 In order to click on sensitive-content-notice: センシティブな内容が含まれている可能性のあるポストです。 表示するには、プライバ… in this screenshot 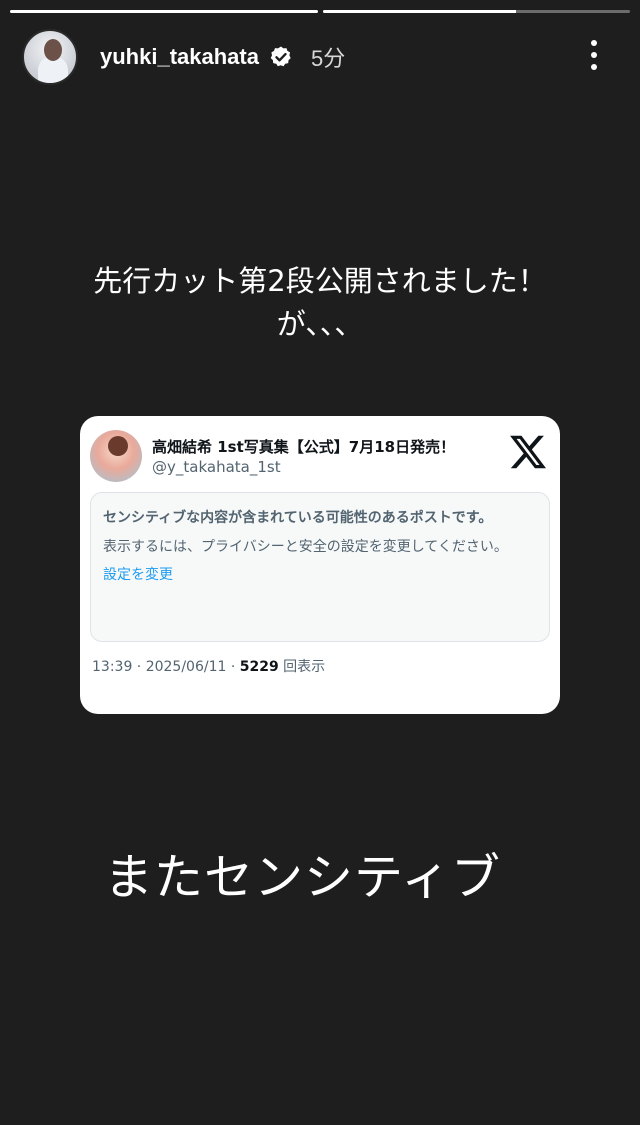, I will do `click(320, 567)`.